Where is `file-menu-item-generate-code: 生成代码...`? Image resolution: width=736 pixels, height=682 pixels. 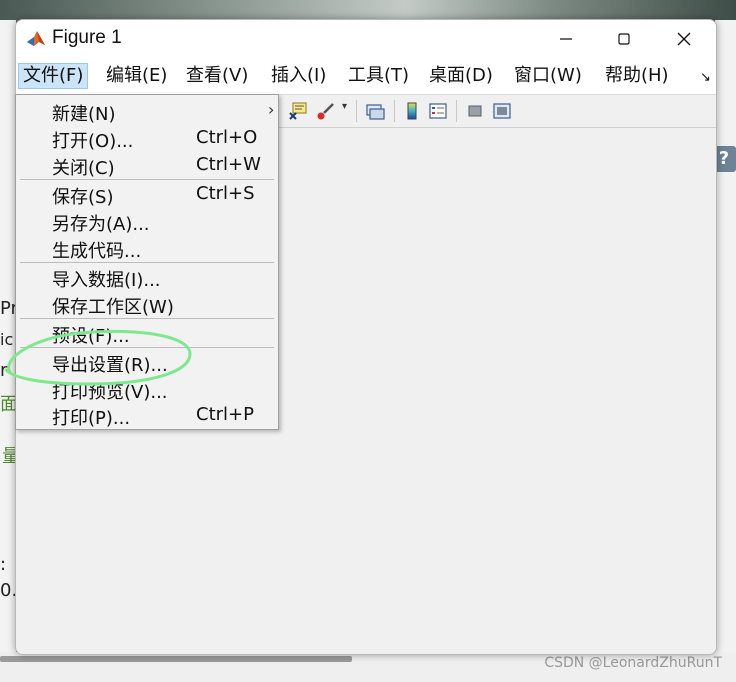
file-menu-item-generate-code: 生成代码... is located at coordinates (147, 248).